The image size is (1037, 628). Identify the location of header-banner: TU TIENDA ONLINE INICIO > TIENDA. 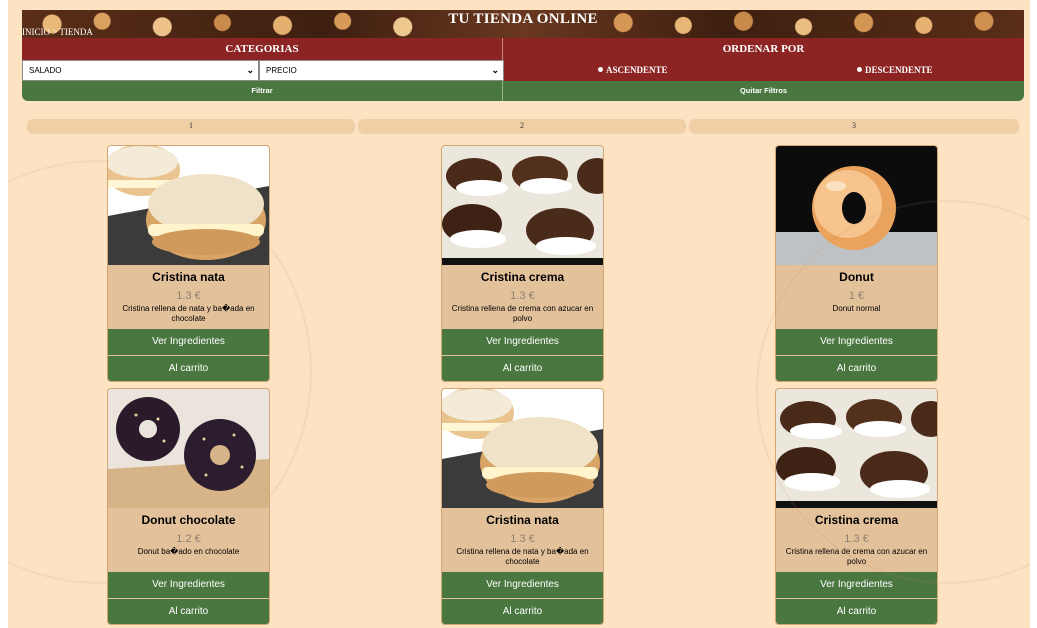
(523, 24).